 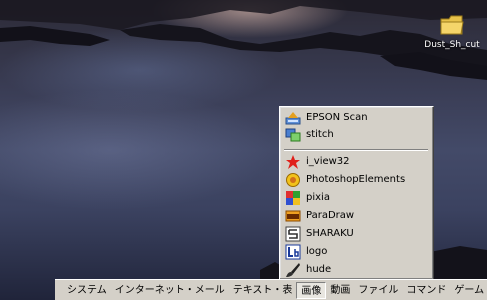 I want to click on menu-item-hude: hude, so click(x=356, y=269).